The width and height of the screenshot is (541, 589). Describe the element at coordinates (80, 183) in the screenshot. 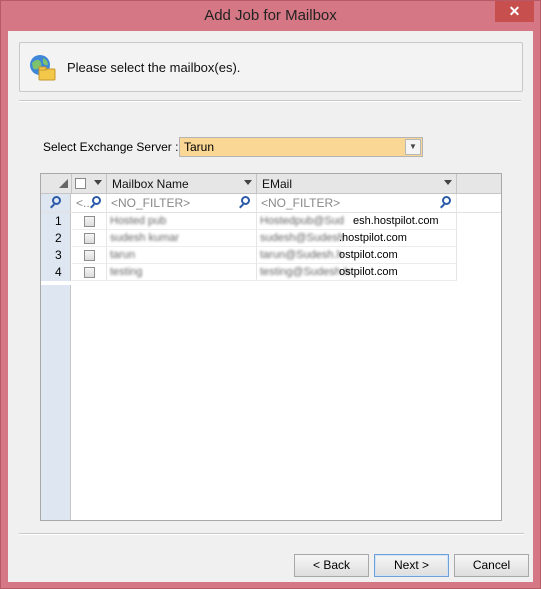

I see `select-all-checkbox` at that location.